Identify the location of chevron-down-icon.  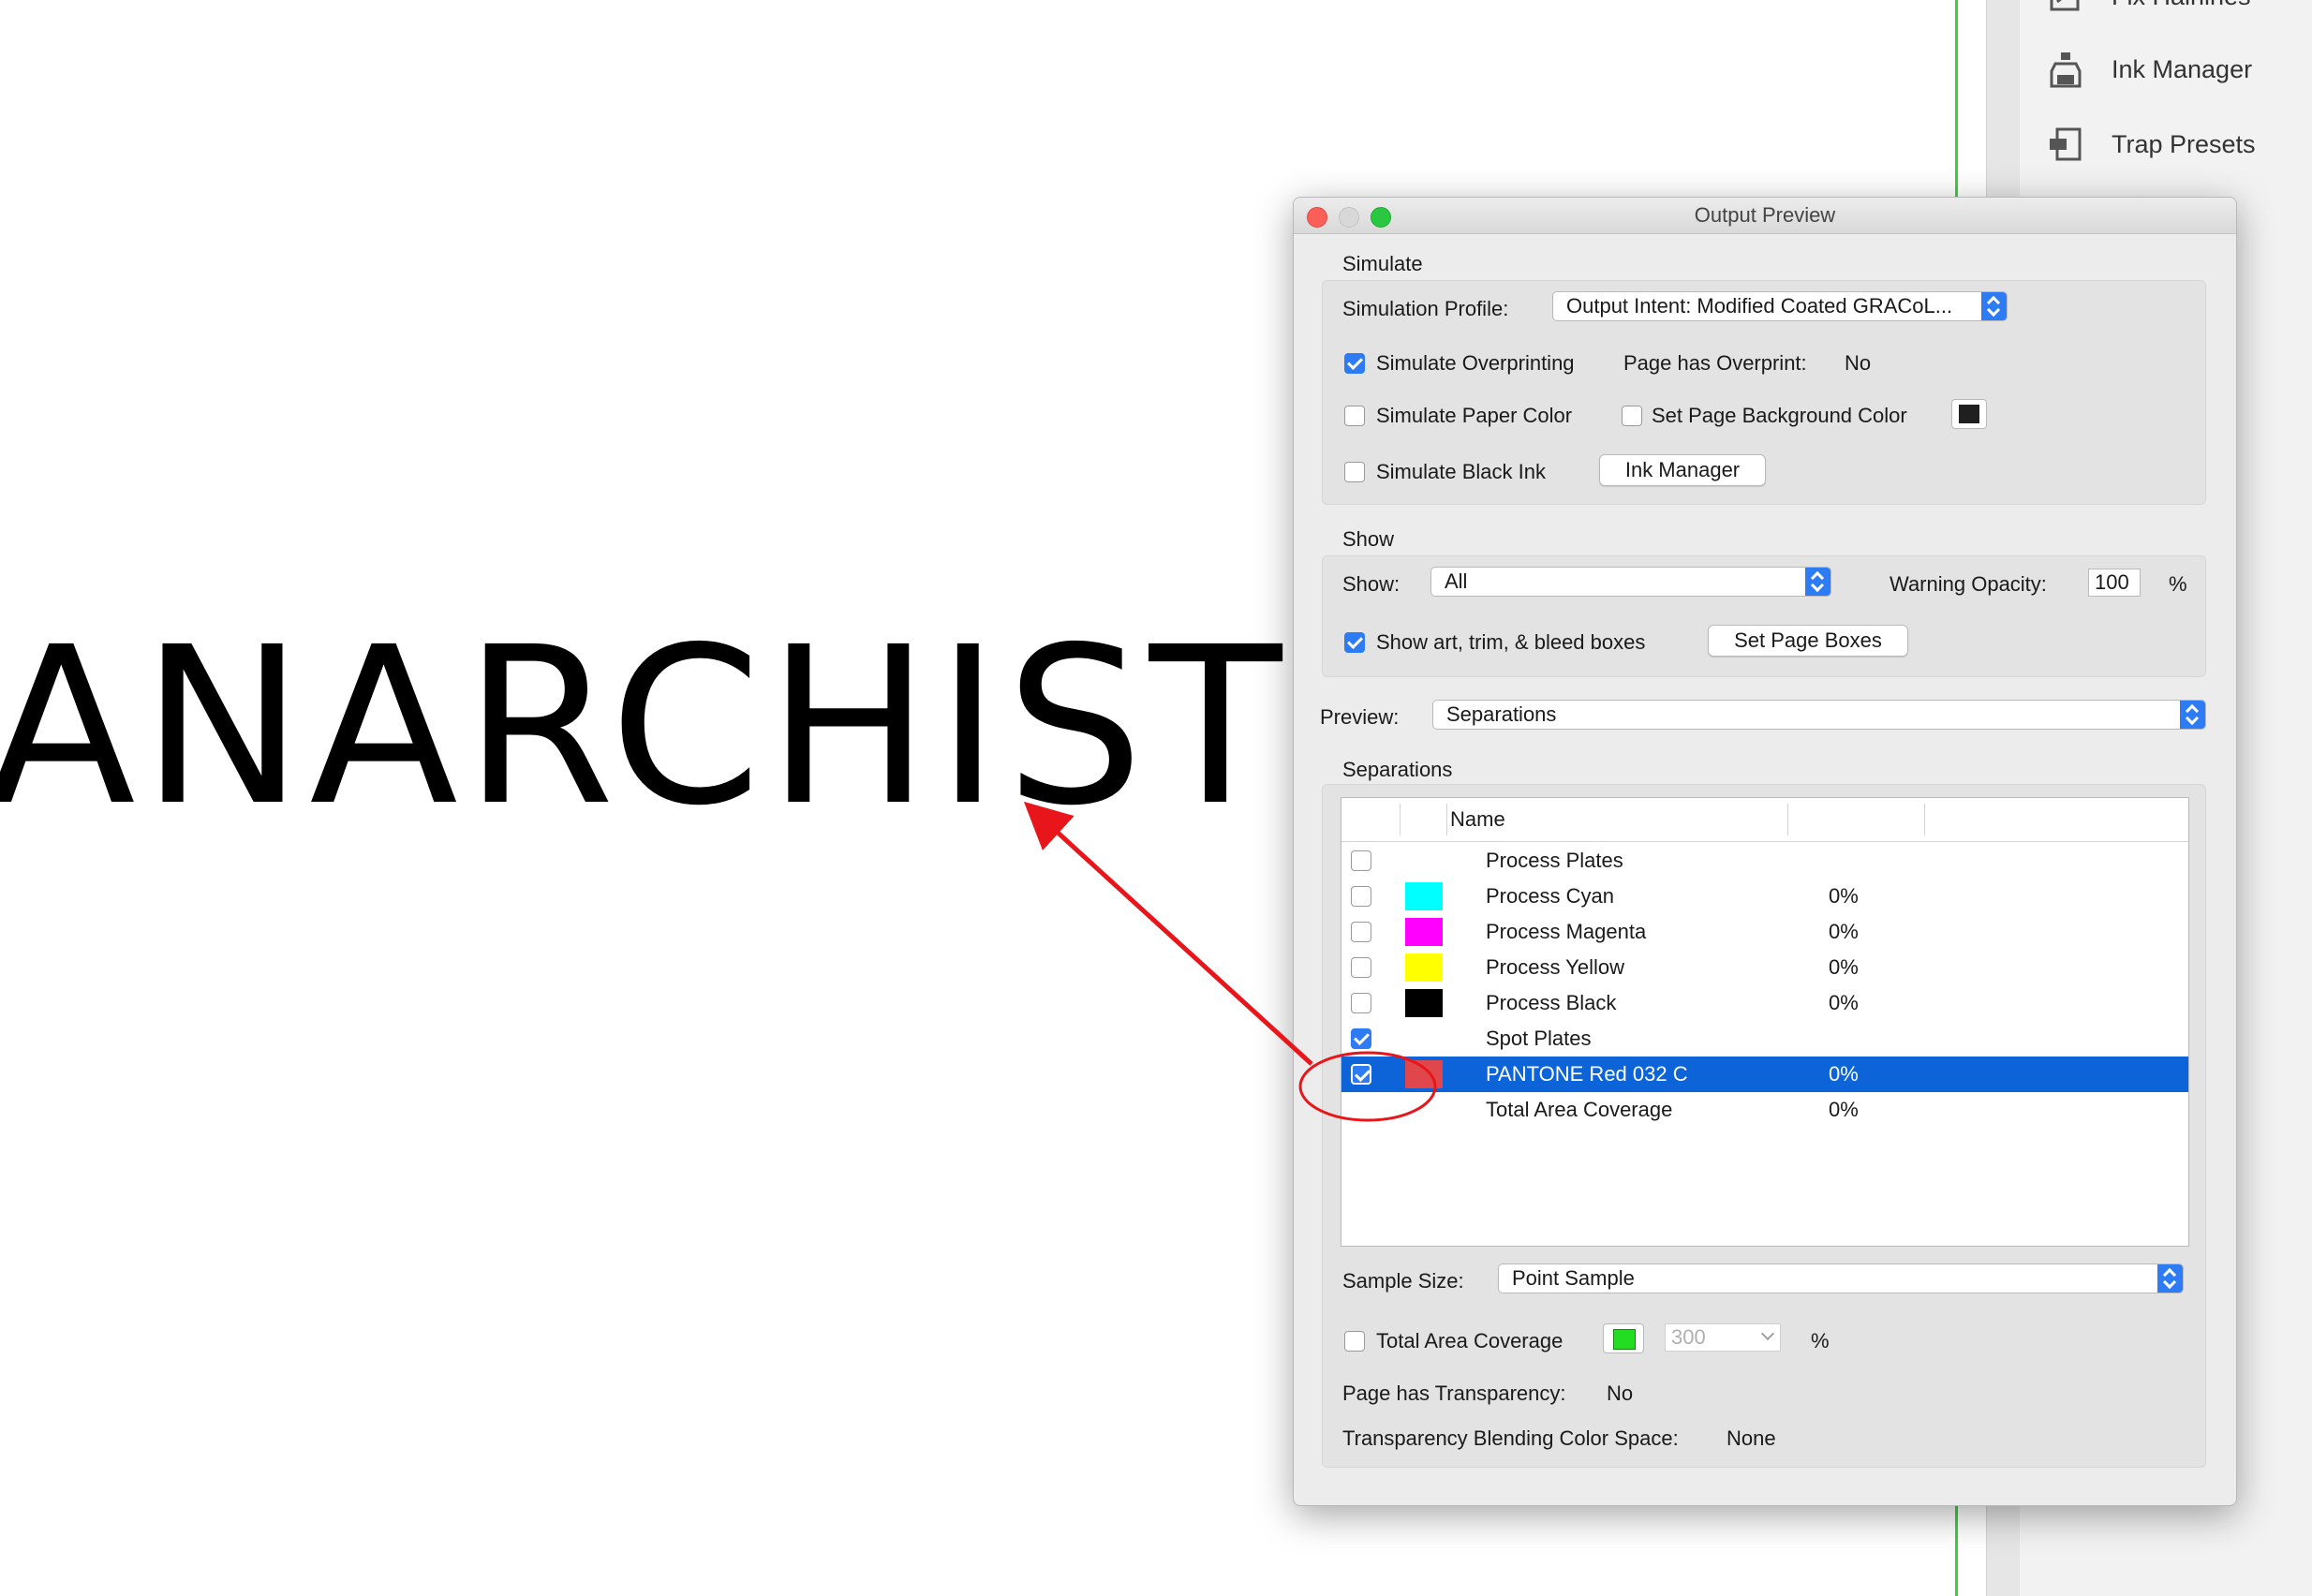
(1767, 1333).